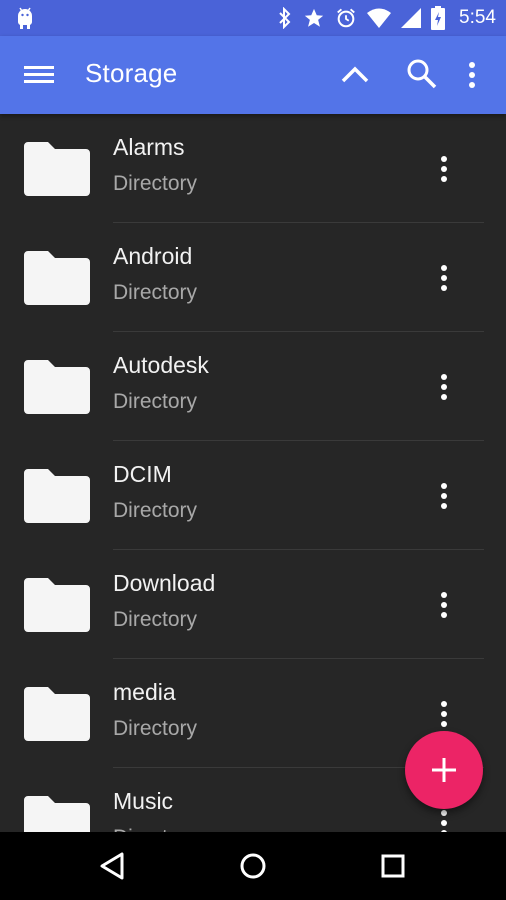 The height and width of the screenshot is (900, 506). What do you see at coordinates (379, 18) in the screenshot?
I see `wifi-icon` at bounding box center [379, 18].